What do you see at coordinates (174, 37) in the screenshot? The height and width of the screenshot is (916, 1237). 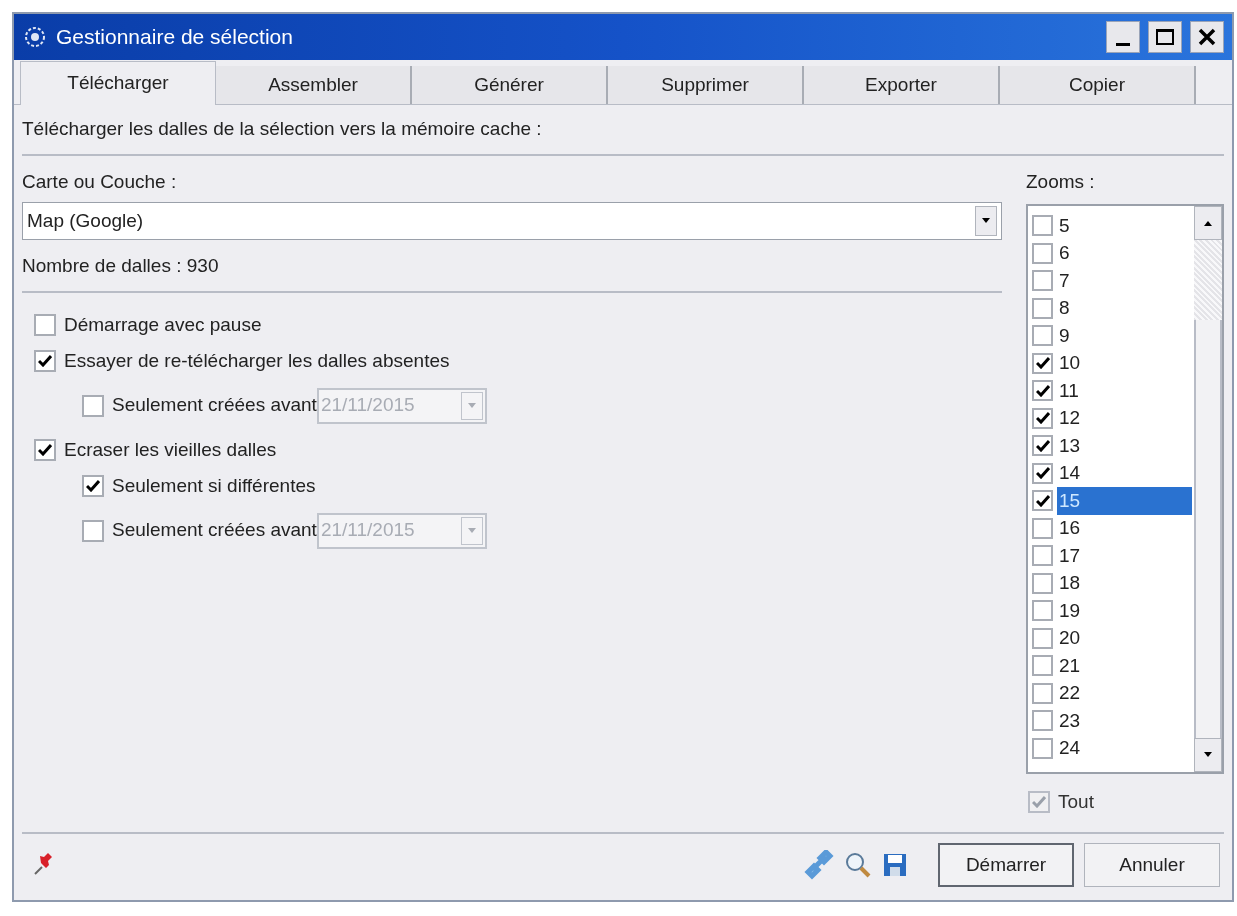 I see `window-title: Gestionnaire de sélection` at bounding box center [174, 37].